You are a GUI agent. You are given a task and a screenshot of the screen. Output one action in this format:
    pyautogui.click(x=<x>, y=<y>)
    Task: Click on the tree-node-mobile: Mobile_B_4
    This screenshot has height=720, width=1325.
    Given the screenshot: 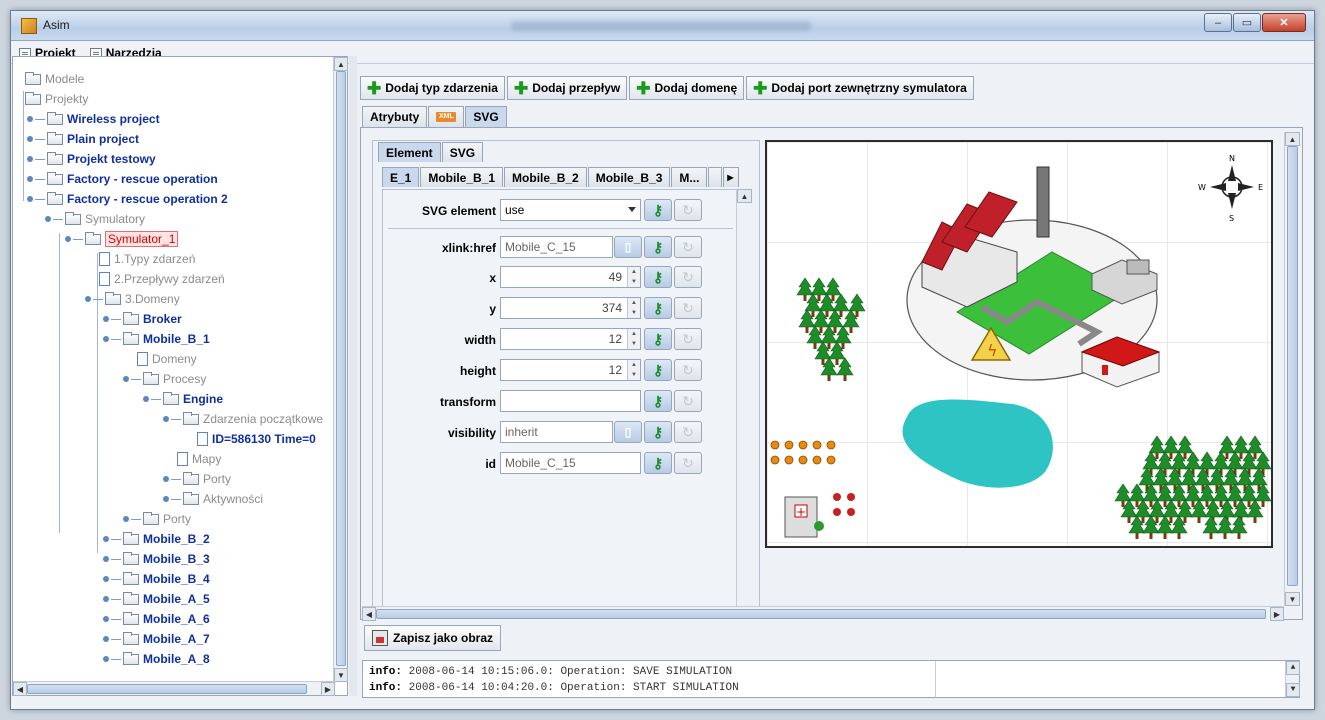 What is the action you would take?
    pyautogui.click(x=156, y=579)
    